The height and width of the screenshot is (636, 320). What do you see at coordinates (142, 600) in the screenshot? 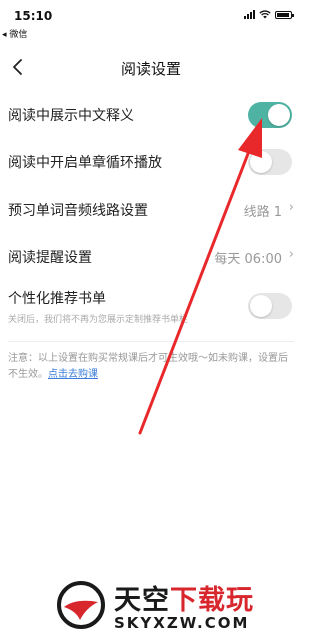
I see `watermark-brand-black: 天空` at bounding box center [142, 600].